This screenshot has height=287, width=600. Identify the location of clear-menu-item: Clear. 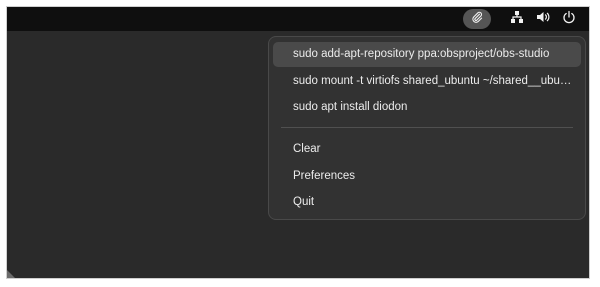
(427, 149).